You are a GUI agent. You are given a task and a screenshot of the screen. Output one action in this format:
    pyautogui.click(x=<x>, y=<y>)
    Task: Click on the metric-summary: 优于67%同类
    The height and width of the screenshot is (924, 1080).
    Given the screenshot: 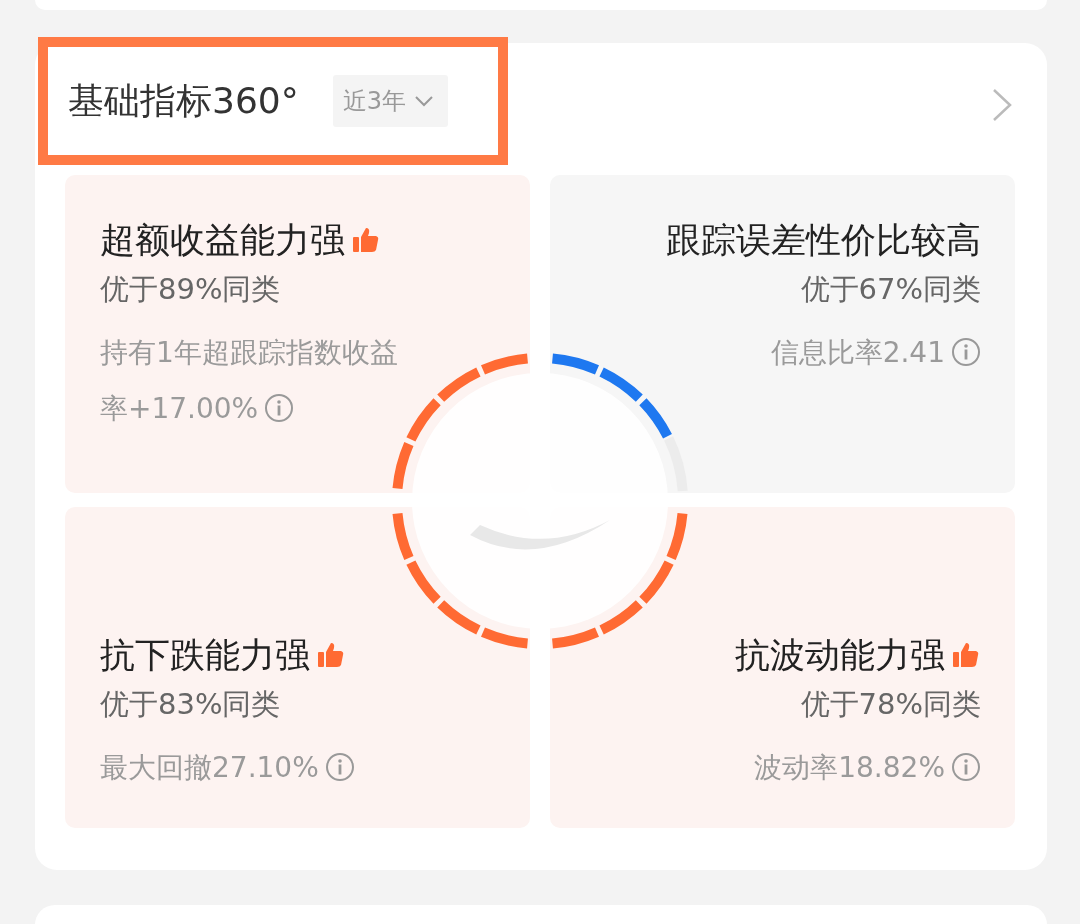 What is the action you would take?
    pyautogui.click(x=890, y=289)
    